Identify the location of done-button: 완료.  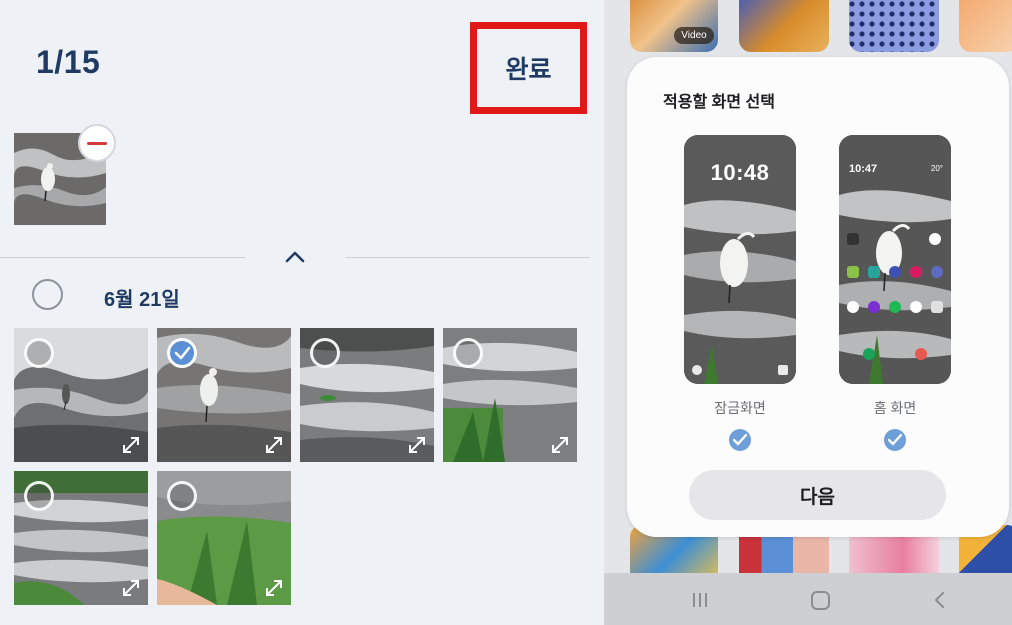
(528, 68).